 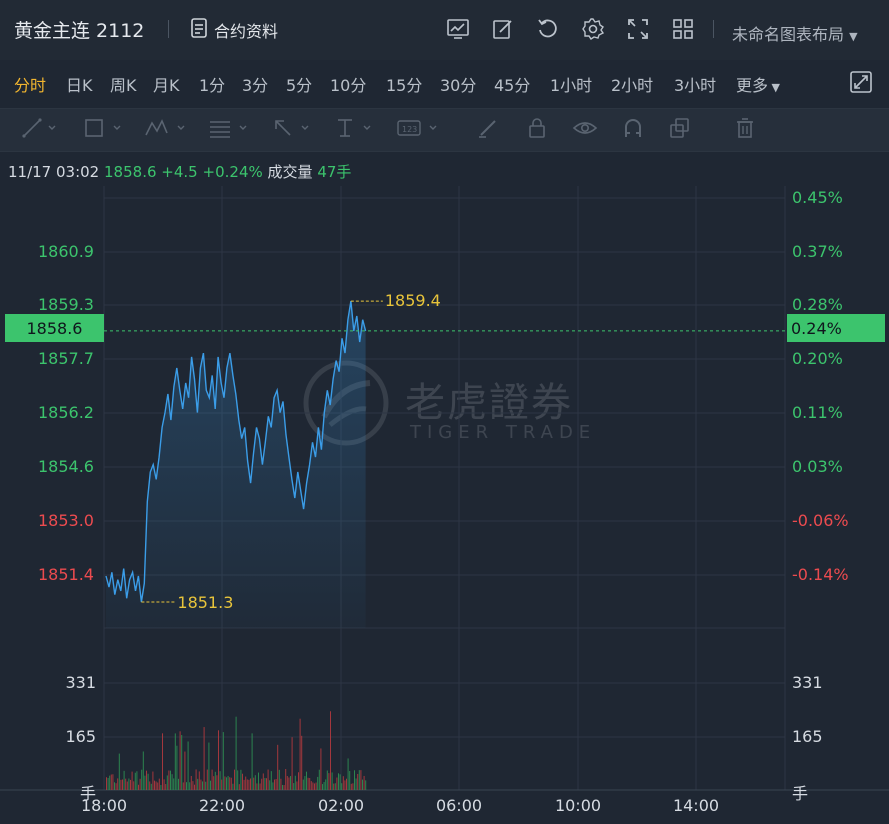 I want to click on price-axis-label: 1853.0, so click(x=66, y=520).